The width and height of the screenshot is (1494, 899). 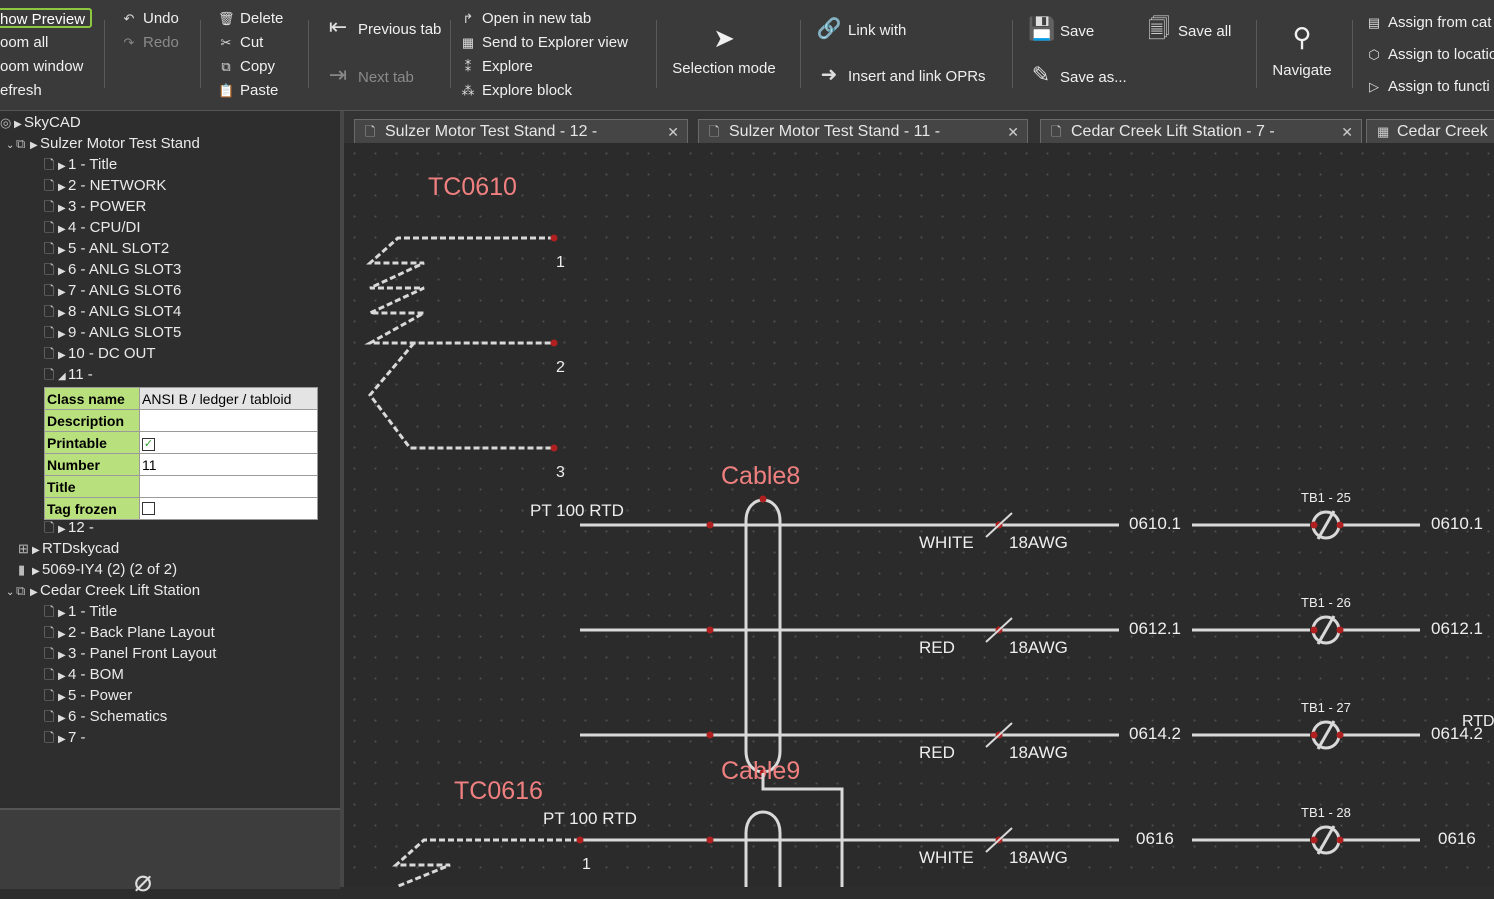 What do you see at coordinates (369, 75) in the screenshot?
I see `next-tab-button: ⇥ Next tab` at bounding box center [369, 75].